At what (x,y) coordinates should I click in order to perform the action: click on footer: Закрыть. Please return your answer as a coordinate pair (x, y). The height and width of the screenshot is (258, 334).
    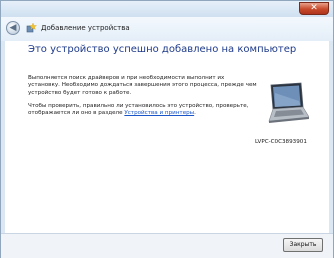
    Looking at the image, I should click on (167, 245).